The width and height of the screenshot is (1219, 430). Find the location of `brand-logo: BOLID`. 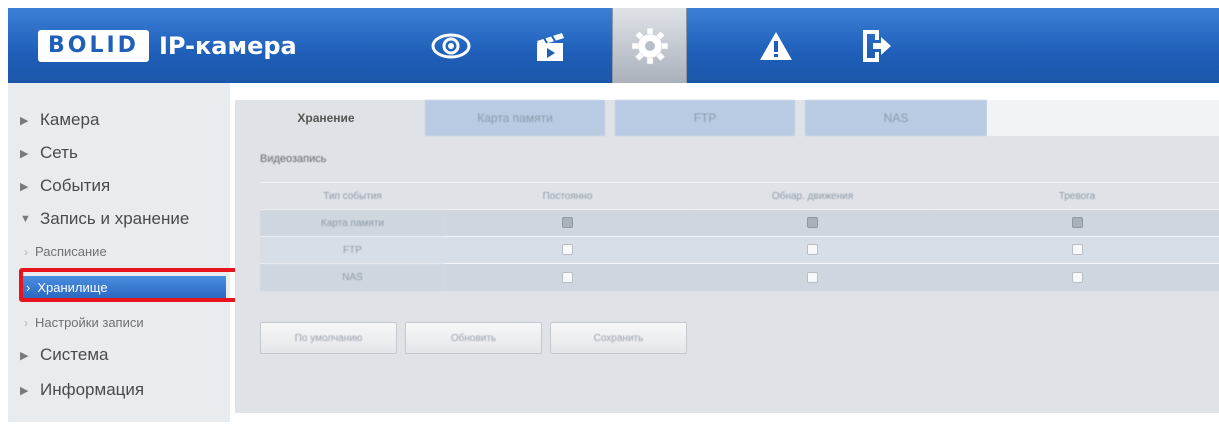

brand-logo: BOLID is located at coordinates (93, 46).